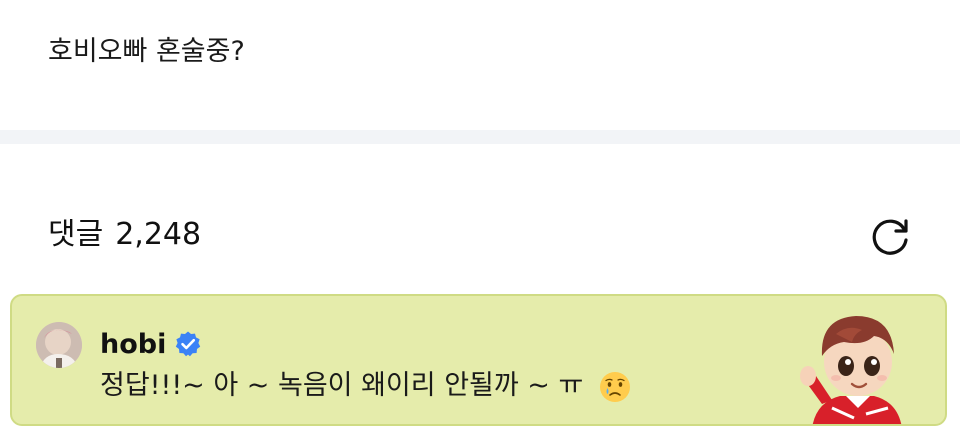 This screenshot has width=960, height=441. I want to click on comment-body: 정답!!!~ 아 ~ 녹음이 왜이리 안될까 ~ ㅠ, so click(366, 386).